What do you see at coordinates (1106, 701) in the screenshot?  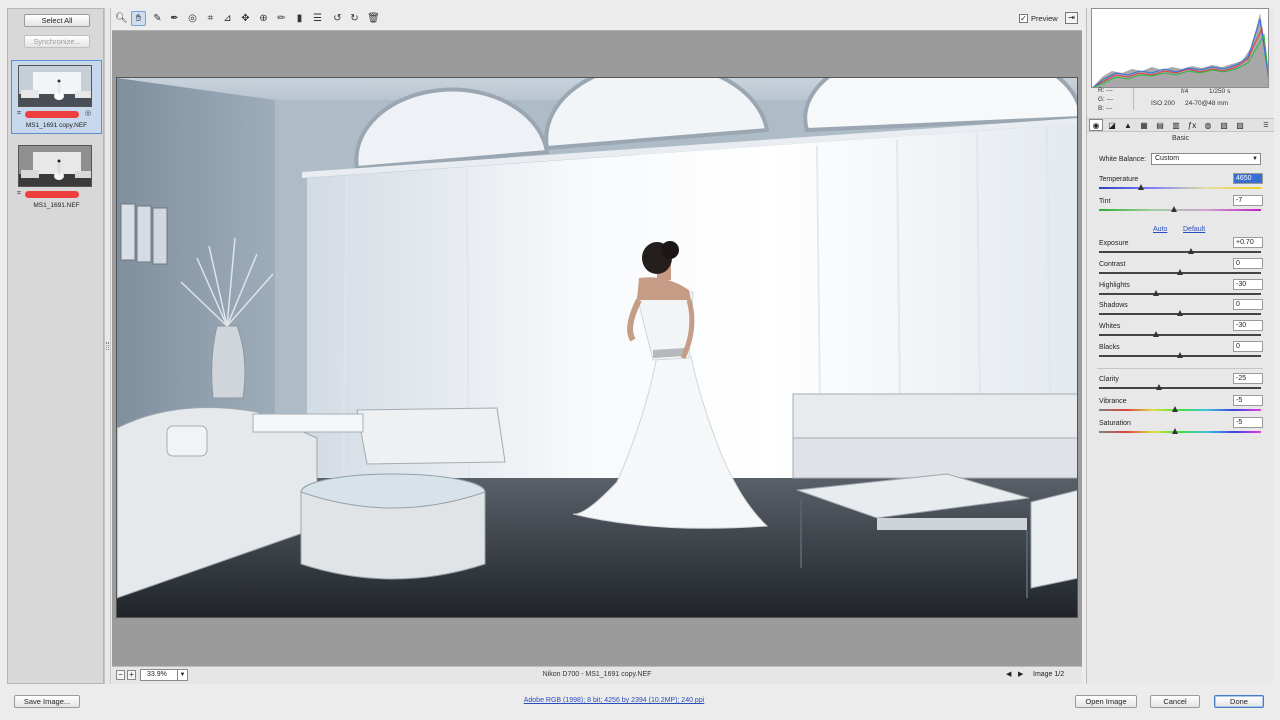 I see `open-image-button: Open Image` at bounding box center [1106, 701].